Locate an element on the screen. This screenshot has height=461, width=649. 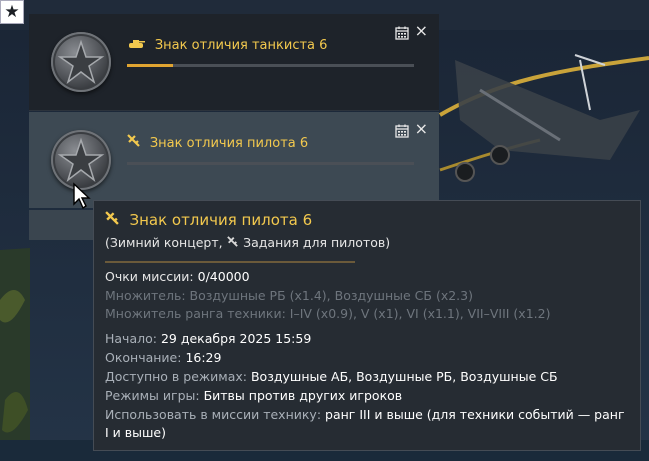
tooltip-title-text: Знак отличия пилота 6 is located at coordinates (221, 220).